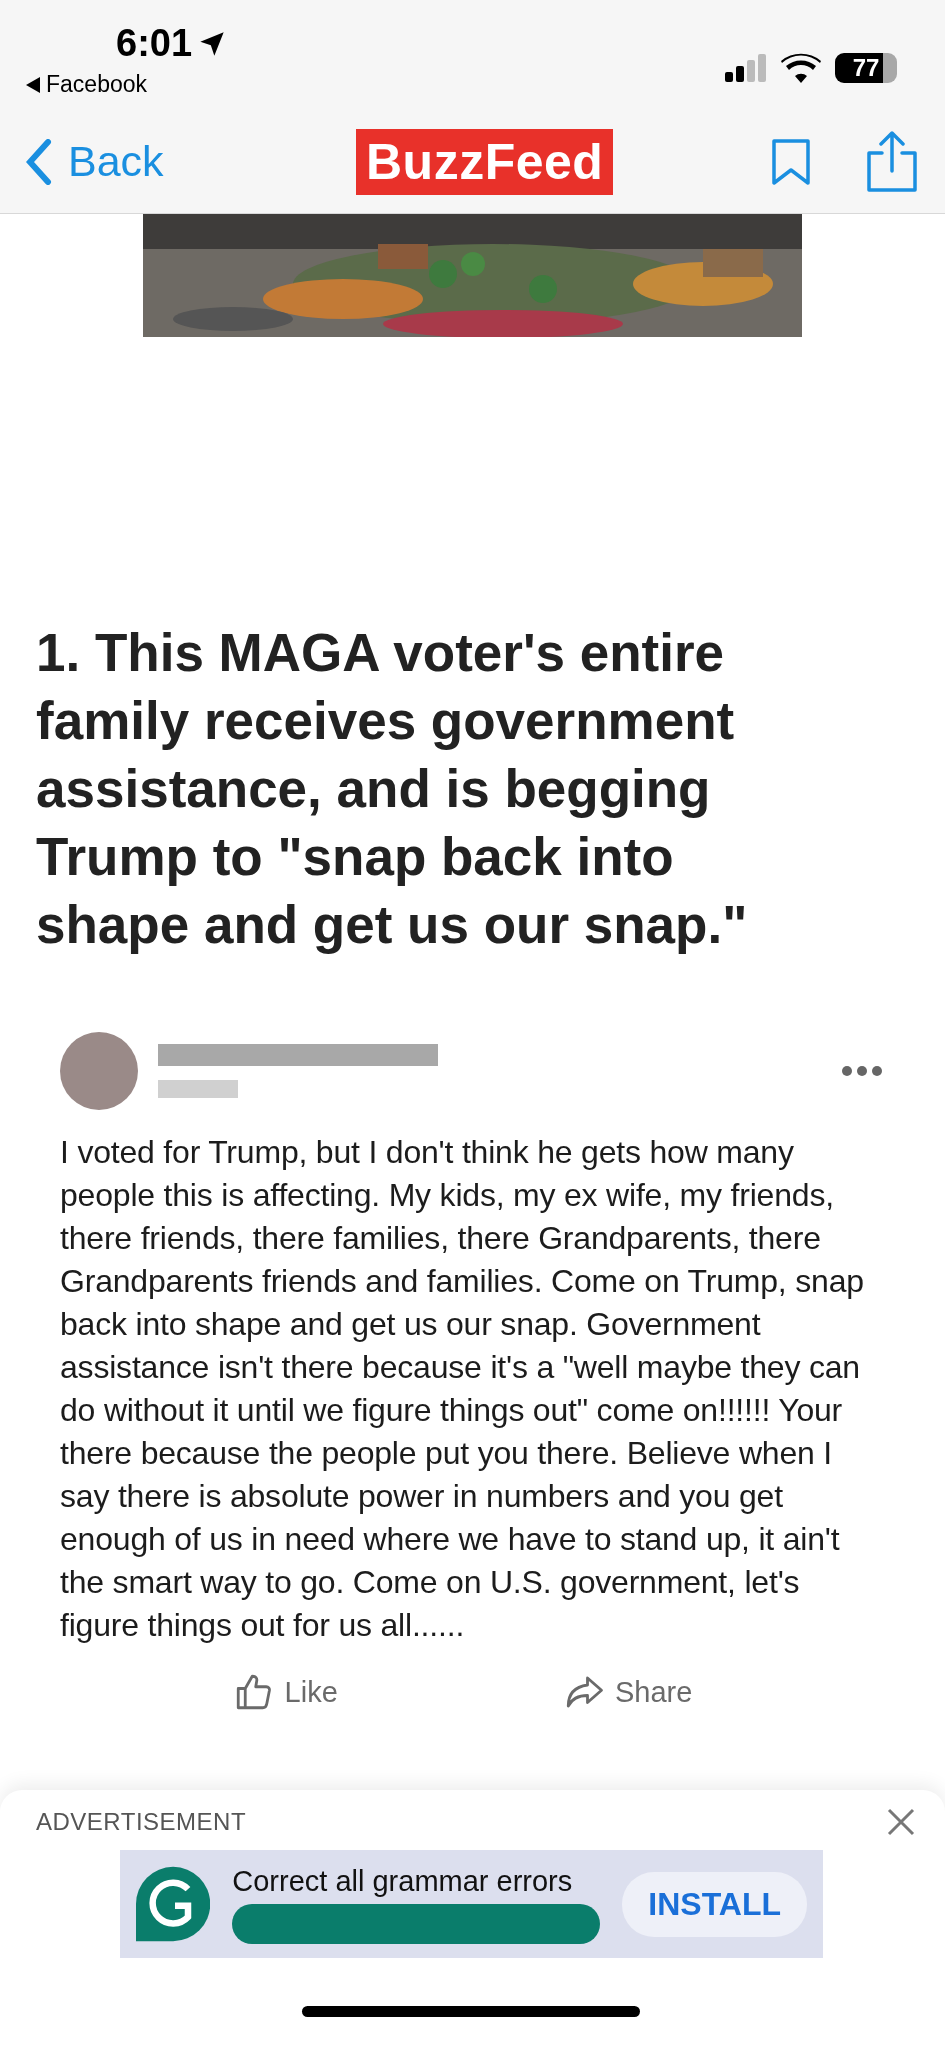 The height and width of the screenshot is (2048, 945). Describe the element at coordinates (866, 68) in the screenshot. I see `battery-level: 77` at that location.